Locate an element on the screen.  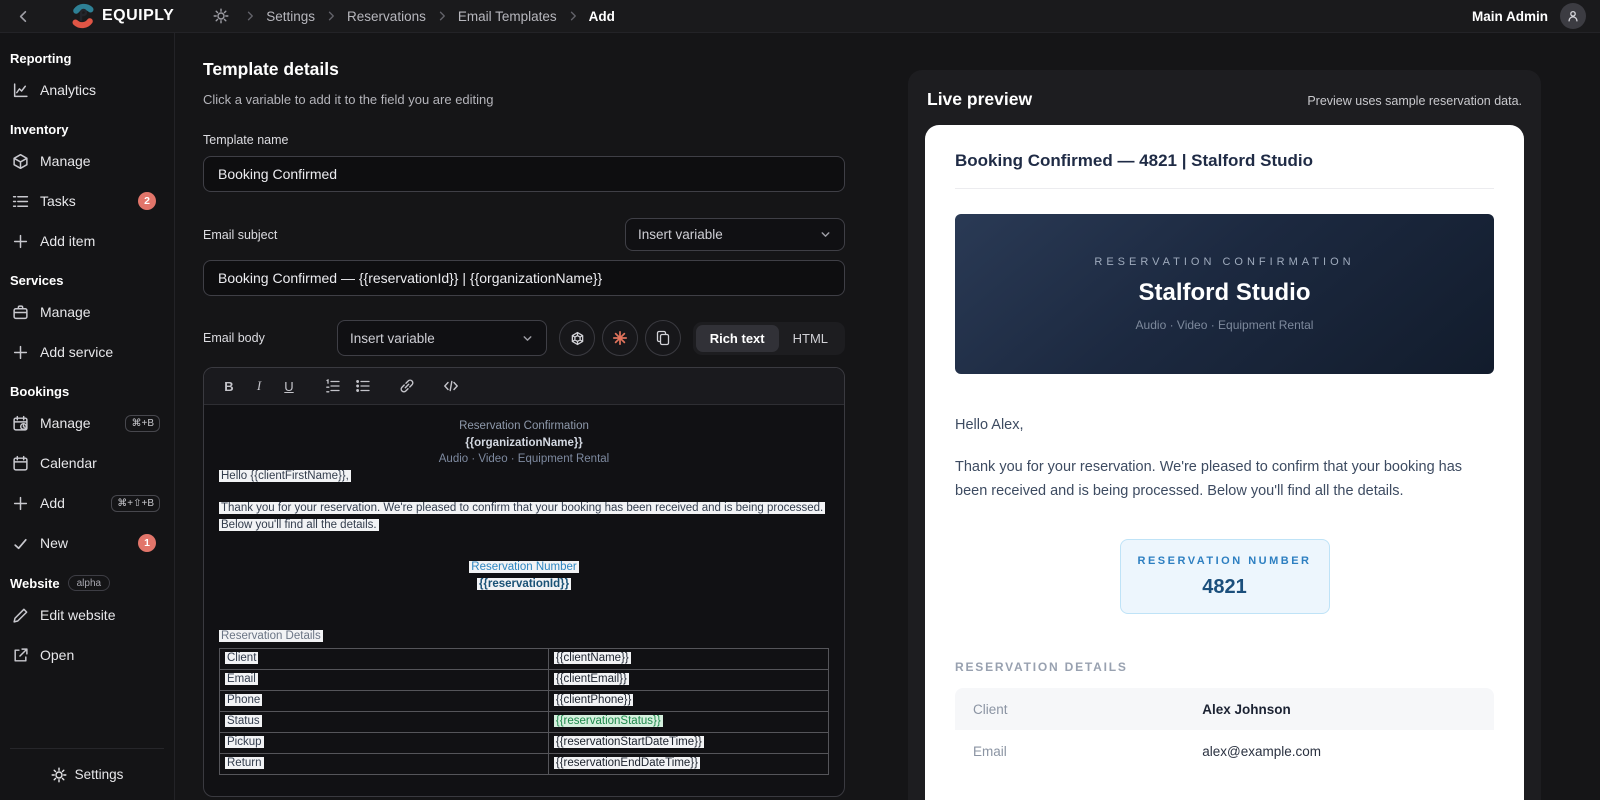
sidebar-item-bookings-manage: Manage ⌘+B is located at coordinates (87, 423).